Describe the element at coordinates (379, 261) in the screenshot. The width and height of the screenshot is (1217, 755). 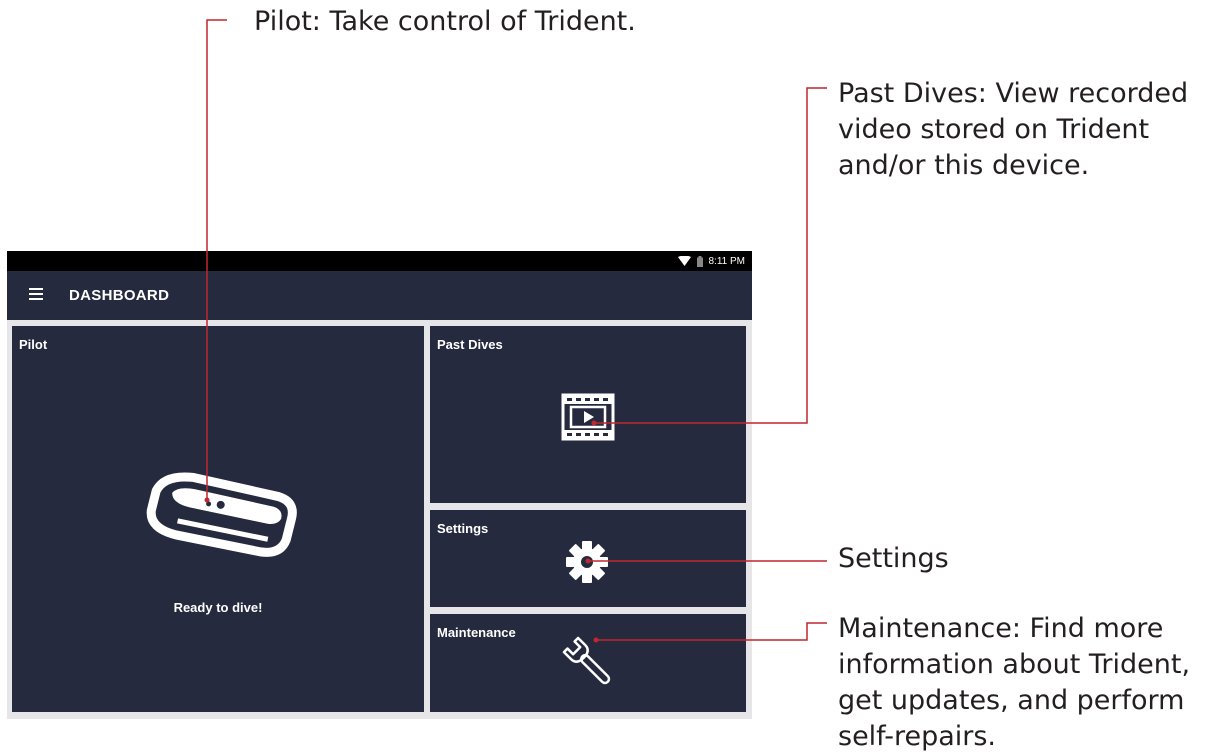
I see `status-bar: 8:11 PM` at that location.